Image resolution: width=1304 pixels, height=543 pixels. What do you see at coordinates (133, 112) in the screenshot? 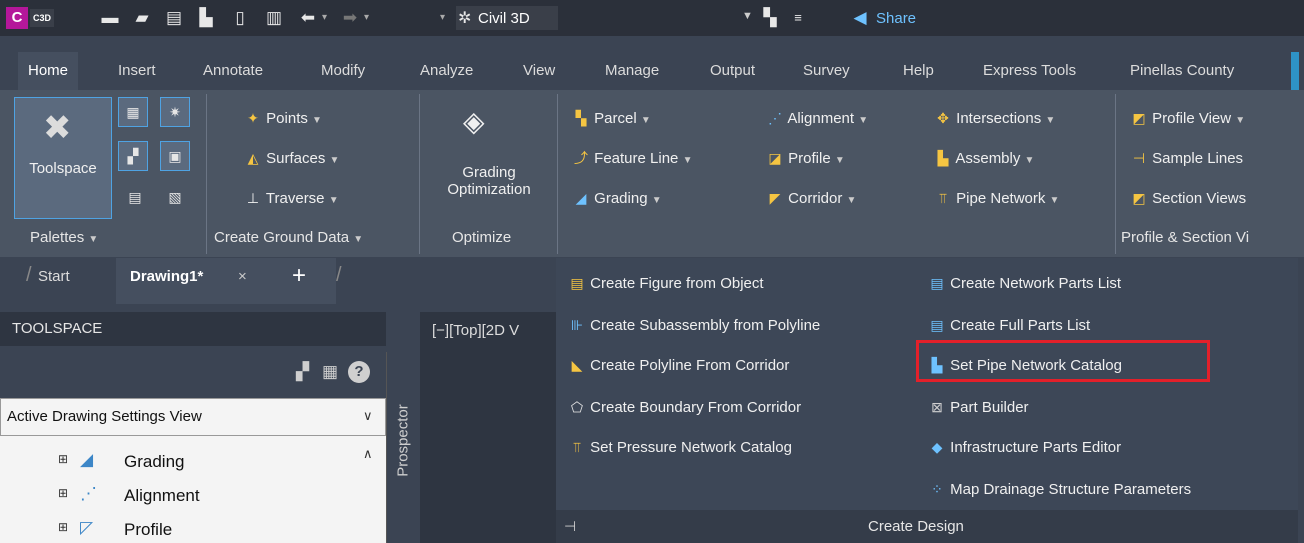
I see `properties-palette-button: ▦` at bounding box center [133, 112].